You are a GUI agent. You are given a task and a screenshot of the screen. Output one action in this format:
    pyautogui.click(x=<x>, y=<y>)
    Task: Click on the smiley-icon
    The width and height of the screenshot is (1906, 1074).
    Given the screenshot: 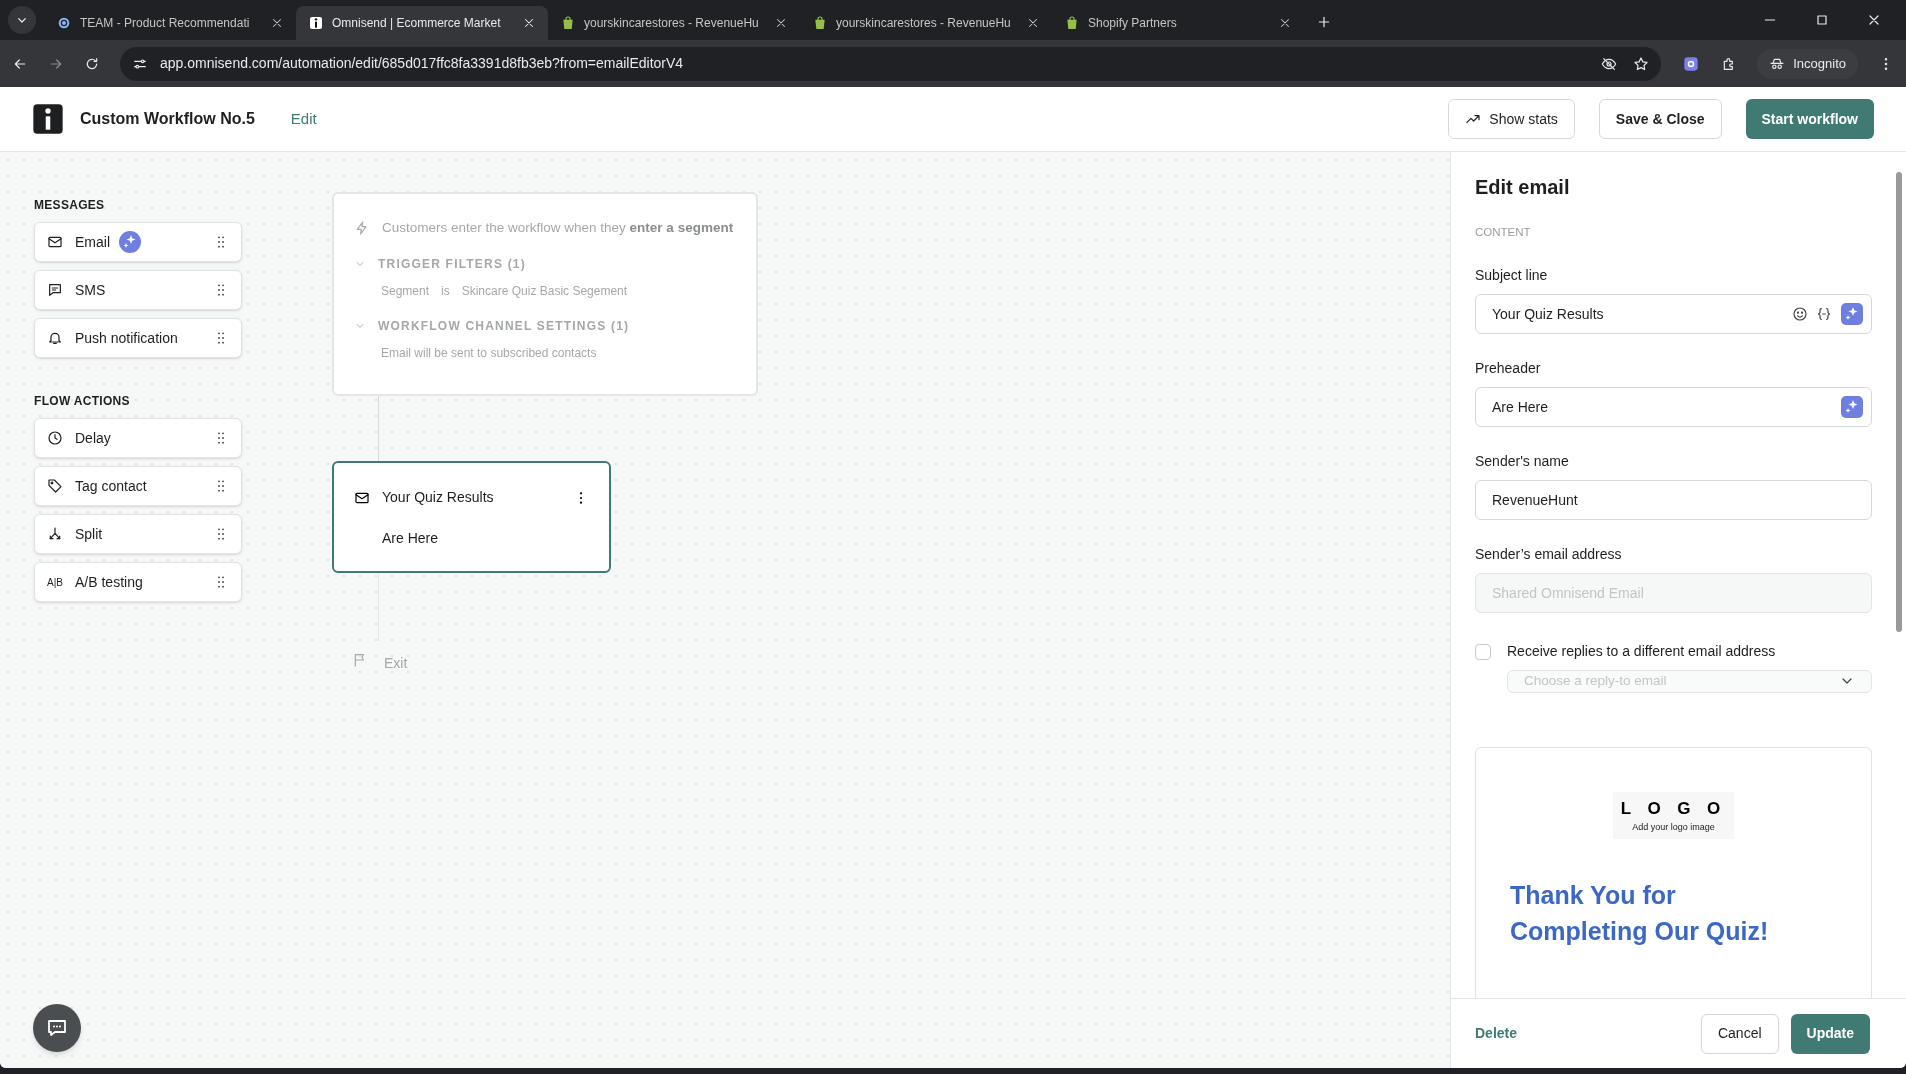 What is the action you would take?
    pyautogui.click(x=1800, y=314)
    